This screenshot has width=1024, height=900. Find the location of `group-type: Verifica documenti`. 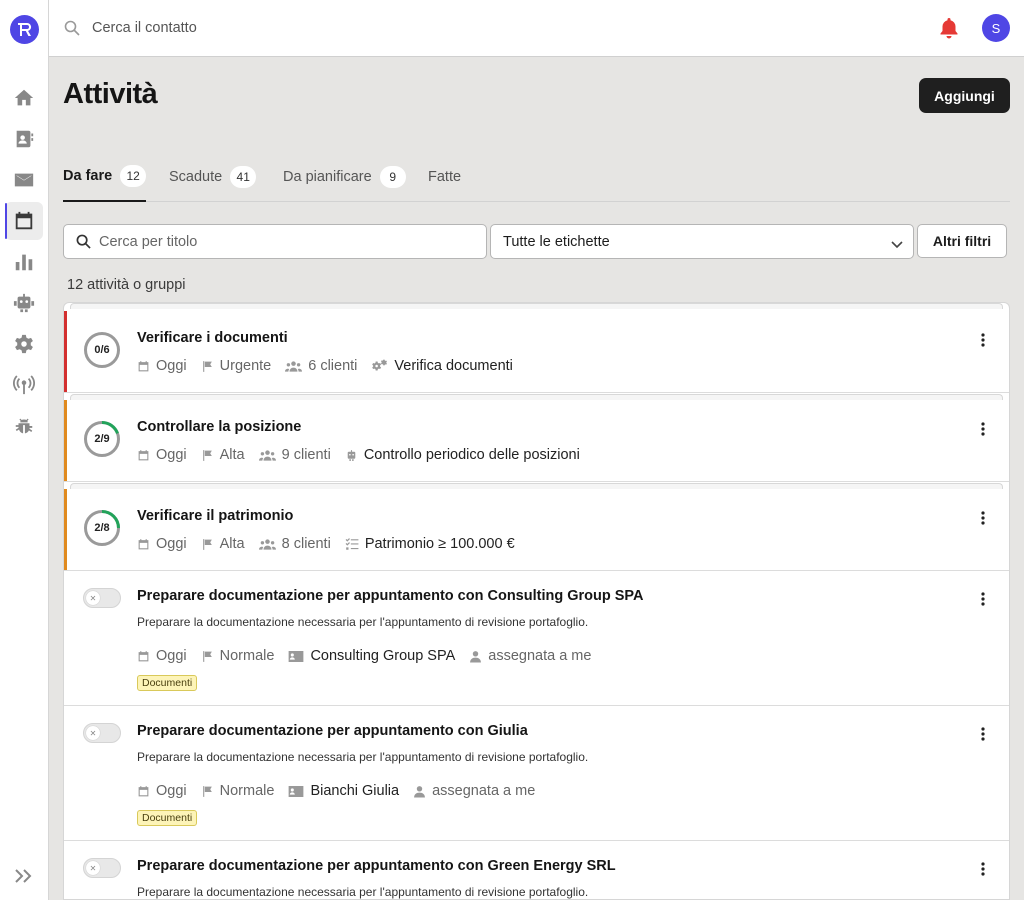

group-type: Verifica documenti is located at coordinates (442, 366).